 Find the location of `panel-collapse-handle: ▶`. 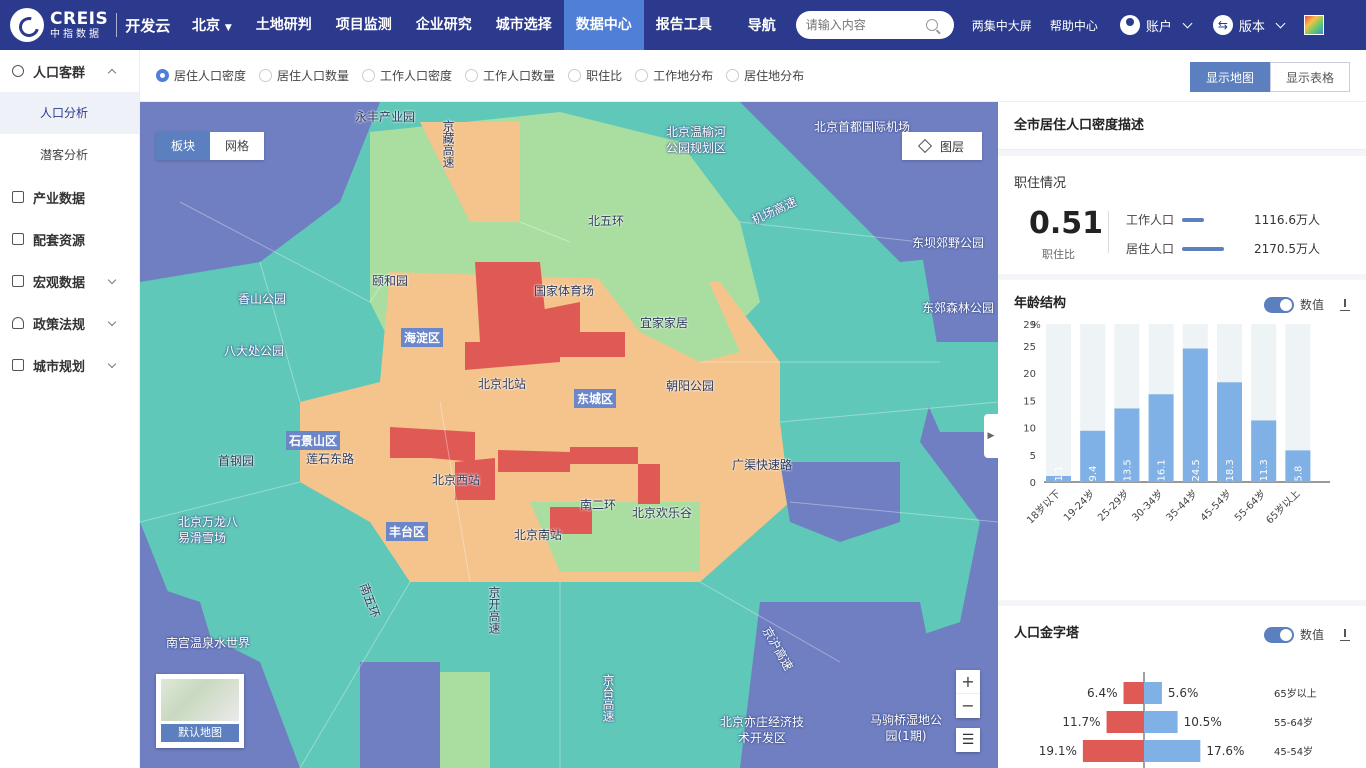

panel-collapse-handle: ▶ is located at coordinates (991, 436).